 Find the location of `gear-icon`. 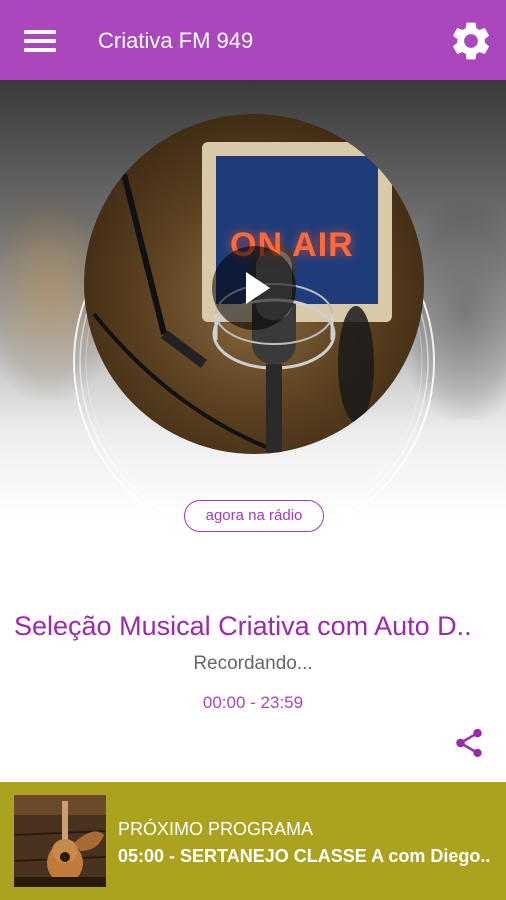

gear-icon is located at coordinates (471, 41).